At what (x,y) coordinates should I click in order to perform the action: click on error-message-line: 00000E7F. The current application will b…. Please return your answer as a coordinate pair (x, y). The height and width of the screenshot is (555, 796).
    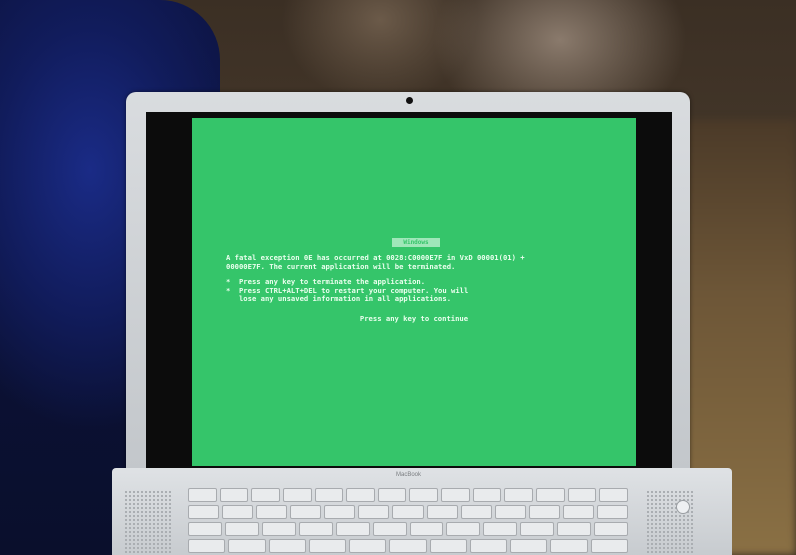
    Looking at the image, I should click on (341, 266).